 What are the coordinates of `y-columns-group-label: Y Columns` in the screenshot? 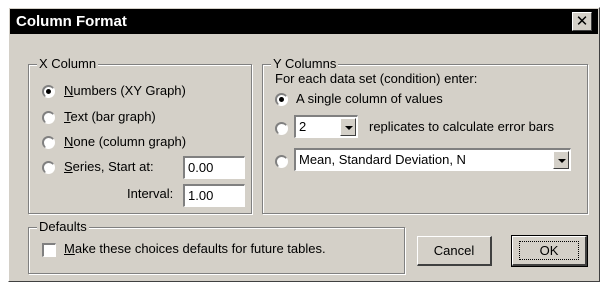 It's located at (305, 63).